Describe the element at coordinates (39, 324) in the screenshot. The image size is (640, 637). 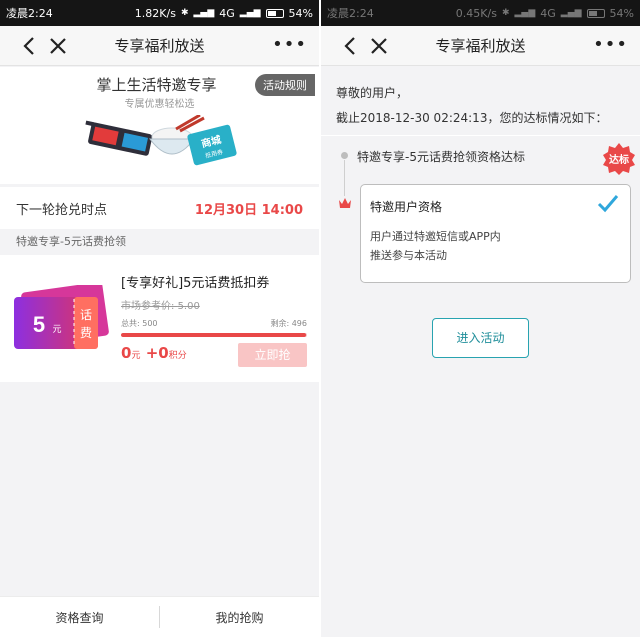
I see `coupon-value: 5` at that location.